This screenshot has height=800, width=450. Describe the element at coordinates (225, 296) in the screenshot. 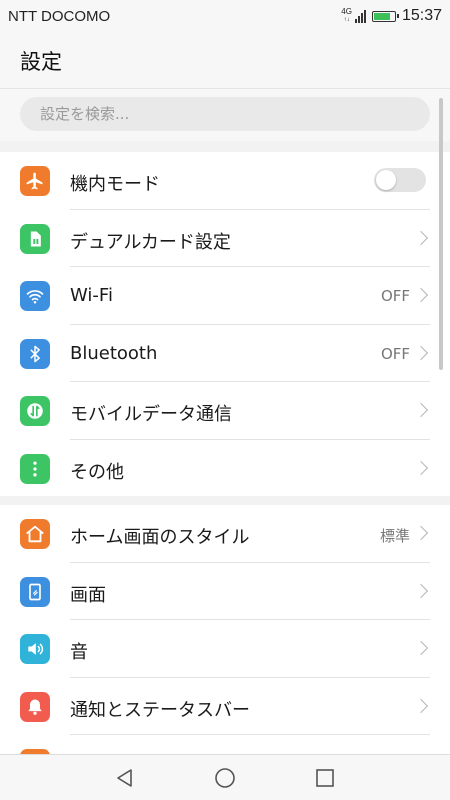

I see `settings-item-wifi: Wi-Fi OFF` at that location.